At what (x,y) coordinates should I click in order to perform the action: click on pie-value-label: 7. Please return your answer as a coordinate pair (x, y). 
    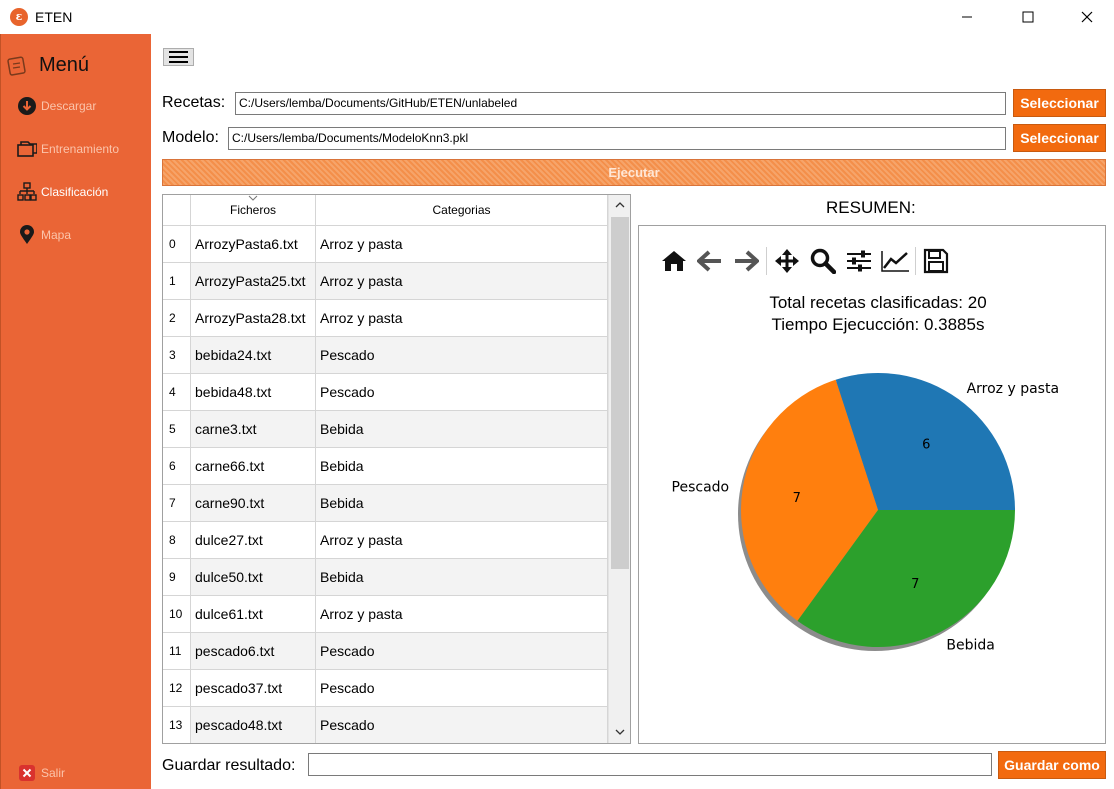
    Looking at the image, I should click on (797, 498).